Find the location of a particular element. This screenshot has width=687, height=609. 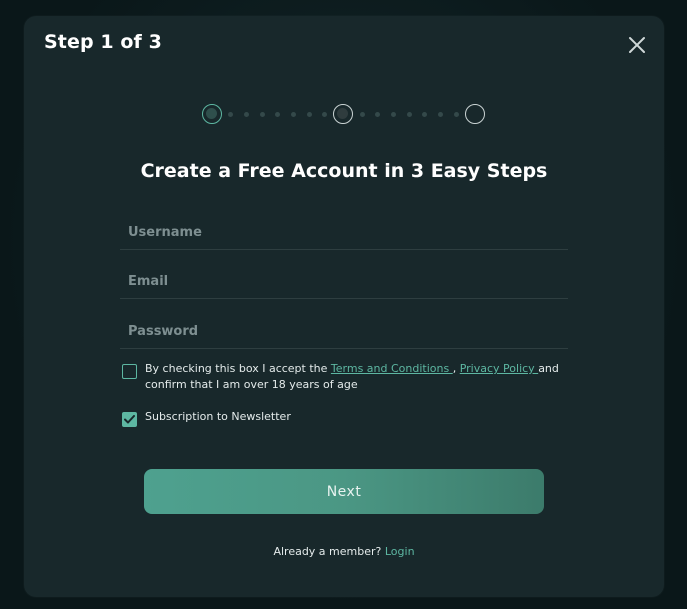

checkmark-icon is located at coordinates (129, 419).